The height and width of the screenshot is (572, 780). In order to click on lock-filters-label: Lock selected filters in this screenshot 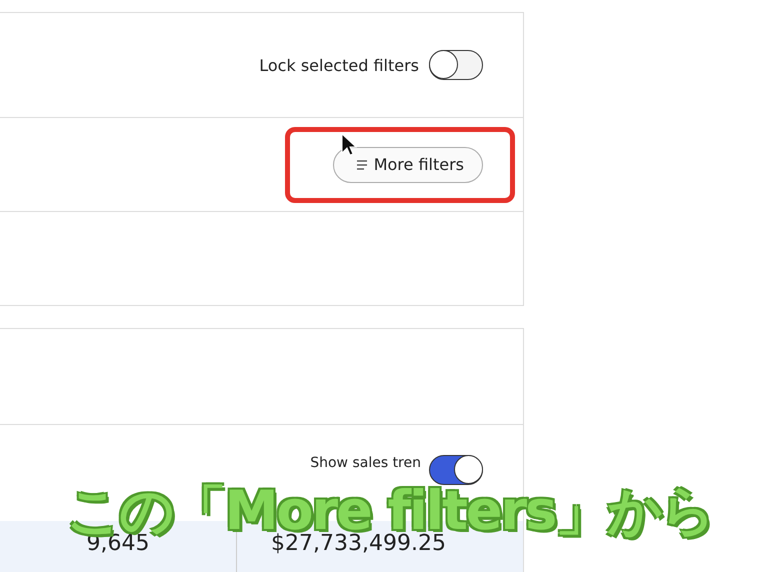, I will do `click(339, 65)`.